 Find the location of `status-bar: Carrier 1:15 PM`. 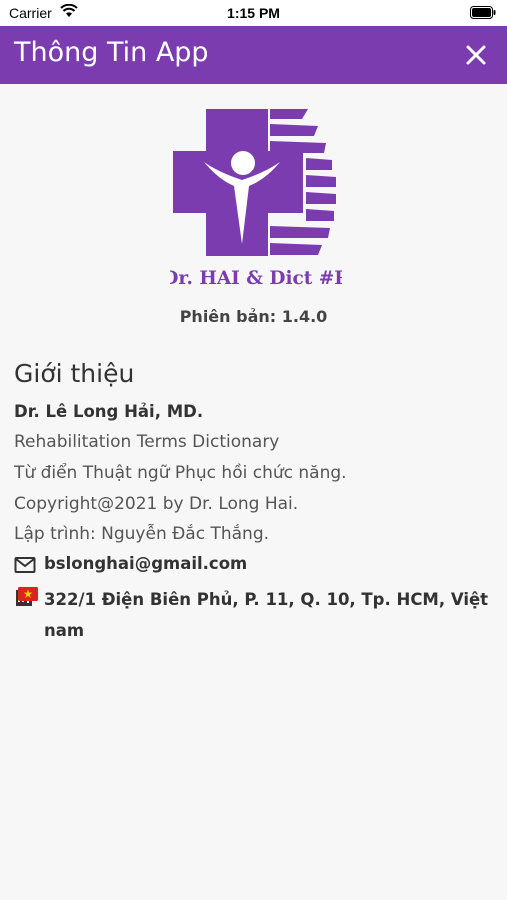

status-bar: Carrier 1:15 PM is located at coordinates (253, 13).